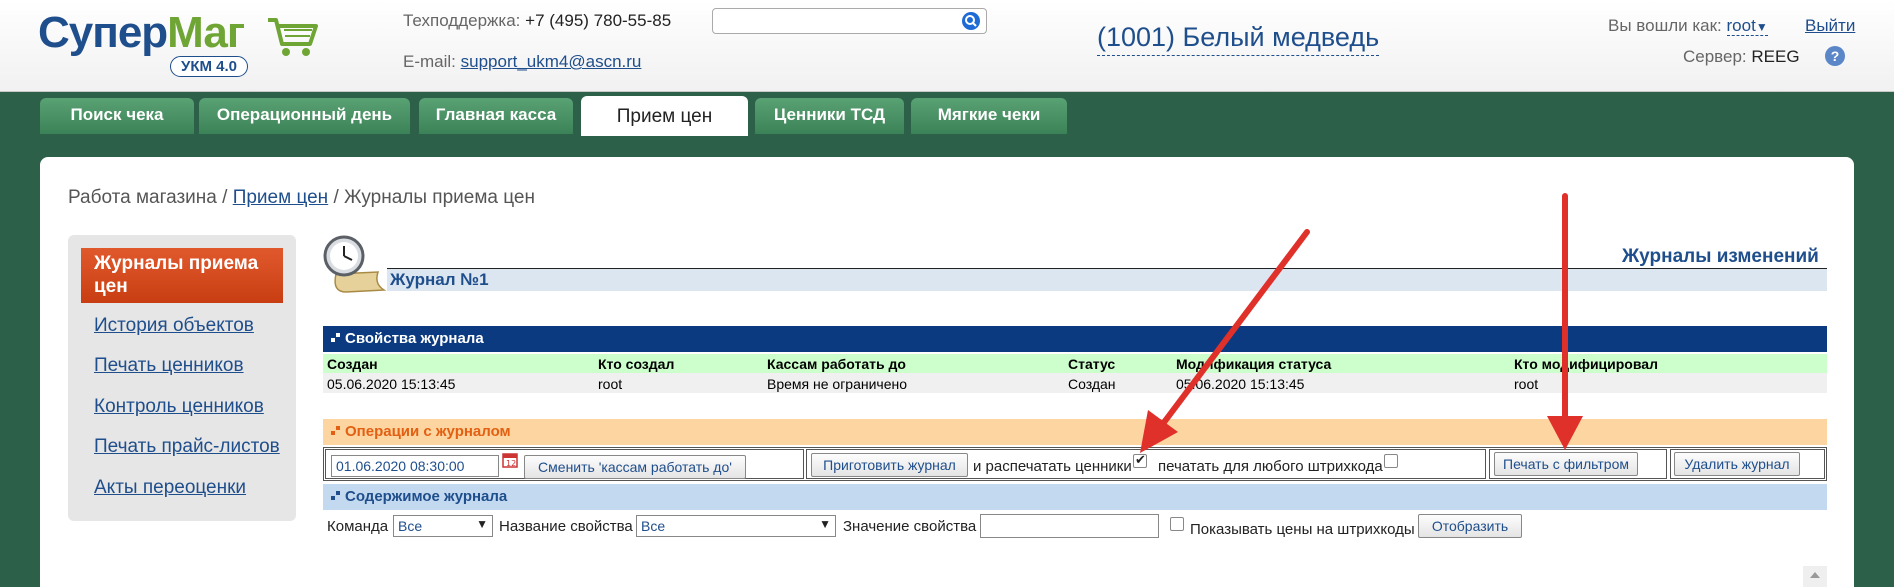 Image resolution: width=1894 pixels, height=587 pixels. What do you see at coordinates (1092, 384) in the screenshot?
I see `cell-status: Создан` at bounding box center [1092, 384].